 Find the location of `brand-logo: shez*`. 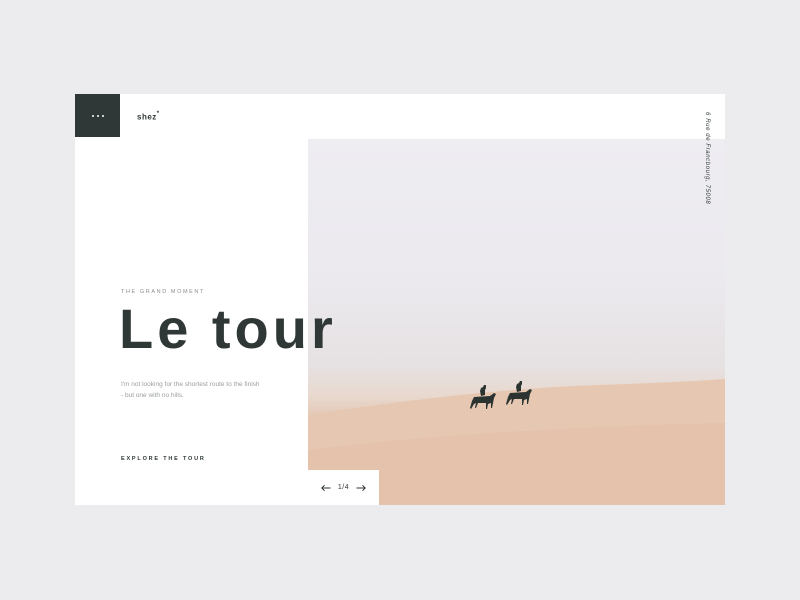

brand-logo: shez* is located at coordinates (148, 116).